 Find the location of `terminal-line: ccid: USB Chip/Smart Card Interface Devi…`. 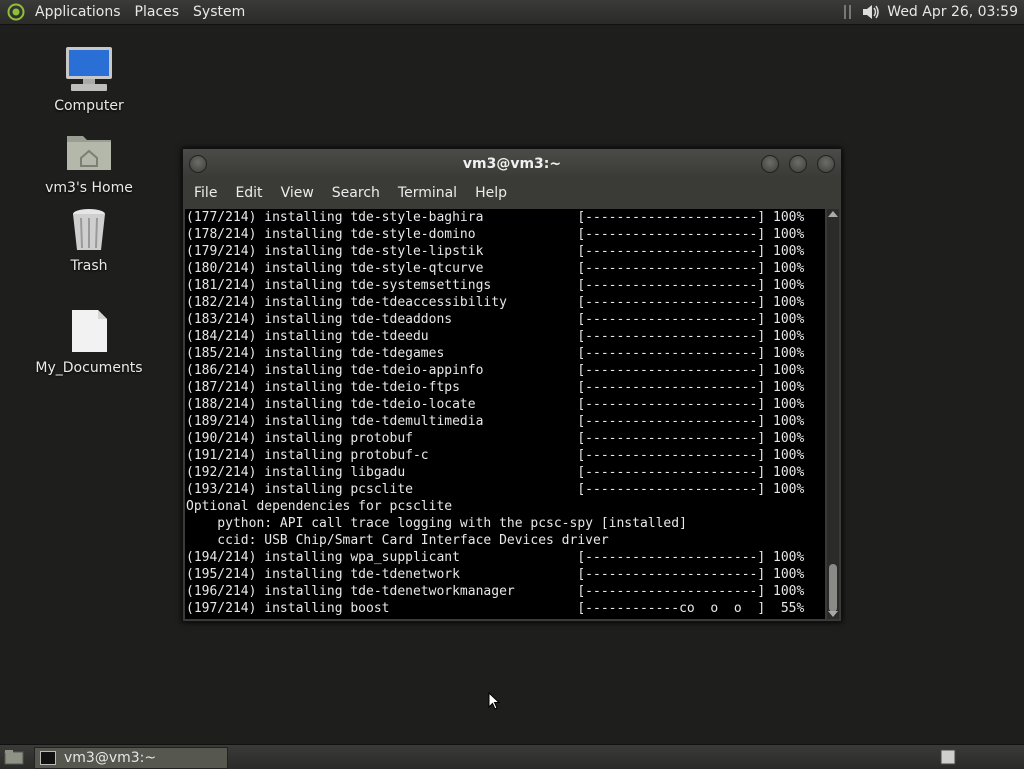

terminal-line: ccid: USB Chip/Smart Card Interface Devi… is located at coordinates (397, 540).